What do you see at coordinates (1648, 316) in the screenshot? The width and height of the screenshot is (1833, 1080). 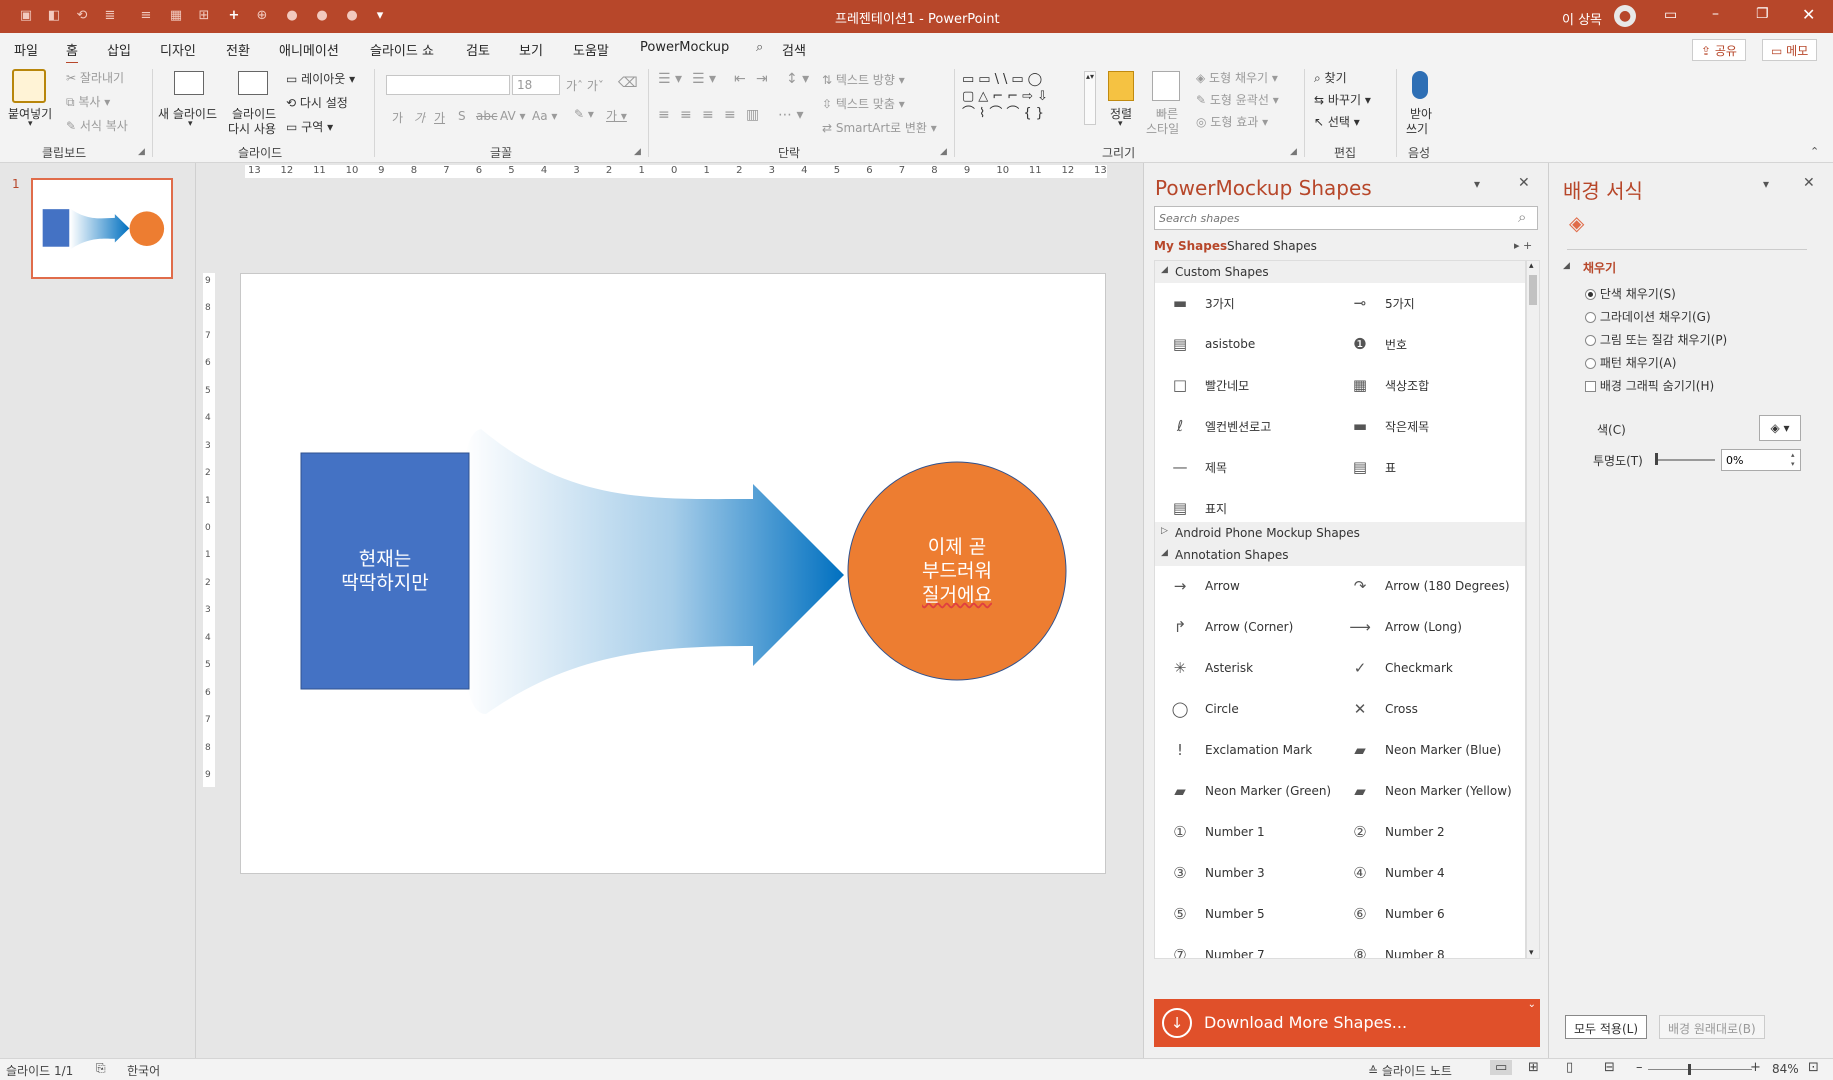 I see `gradient-fill-radio: 그라데이션 채우기(G)` at bounding box center [1648, 316].